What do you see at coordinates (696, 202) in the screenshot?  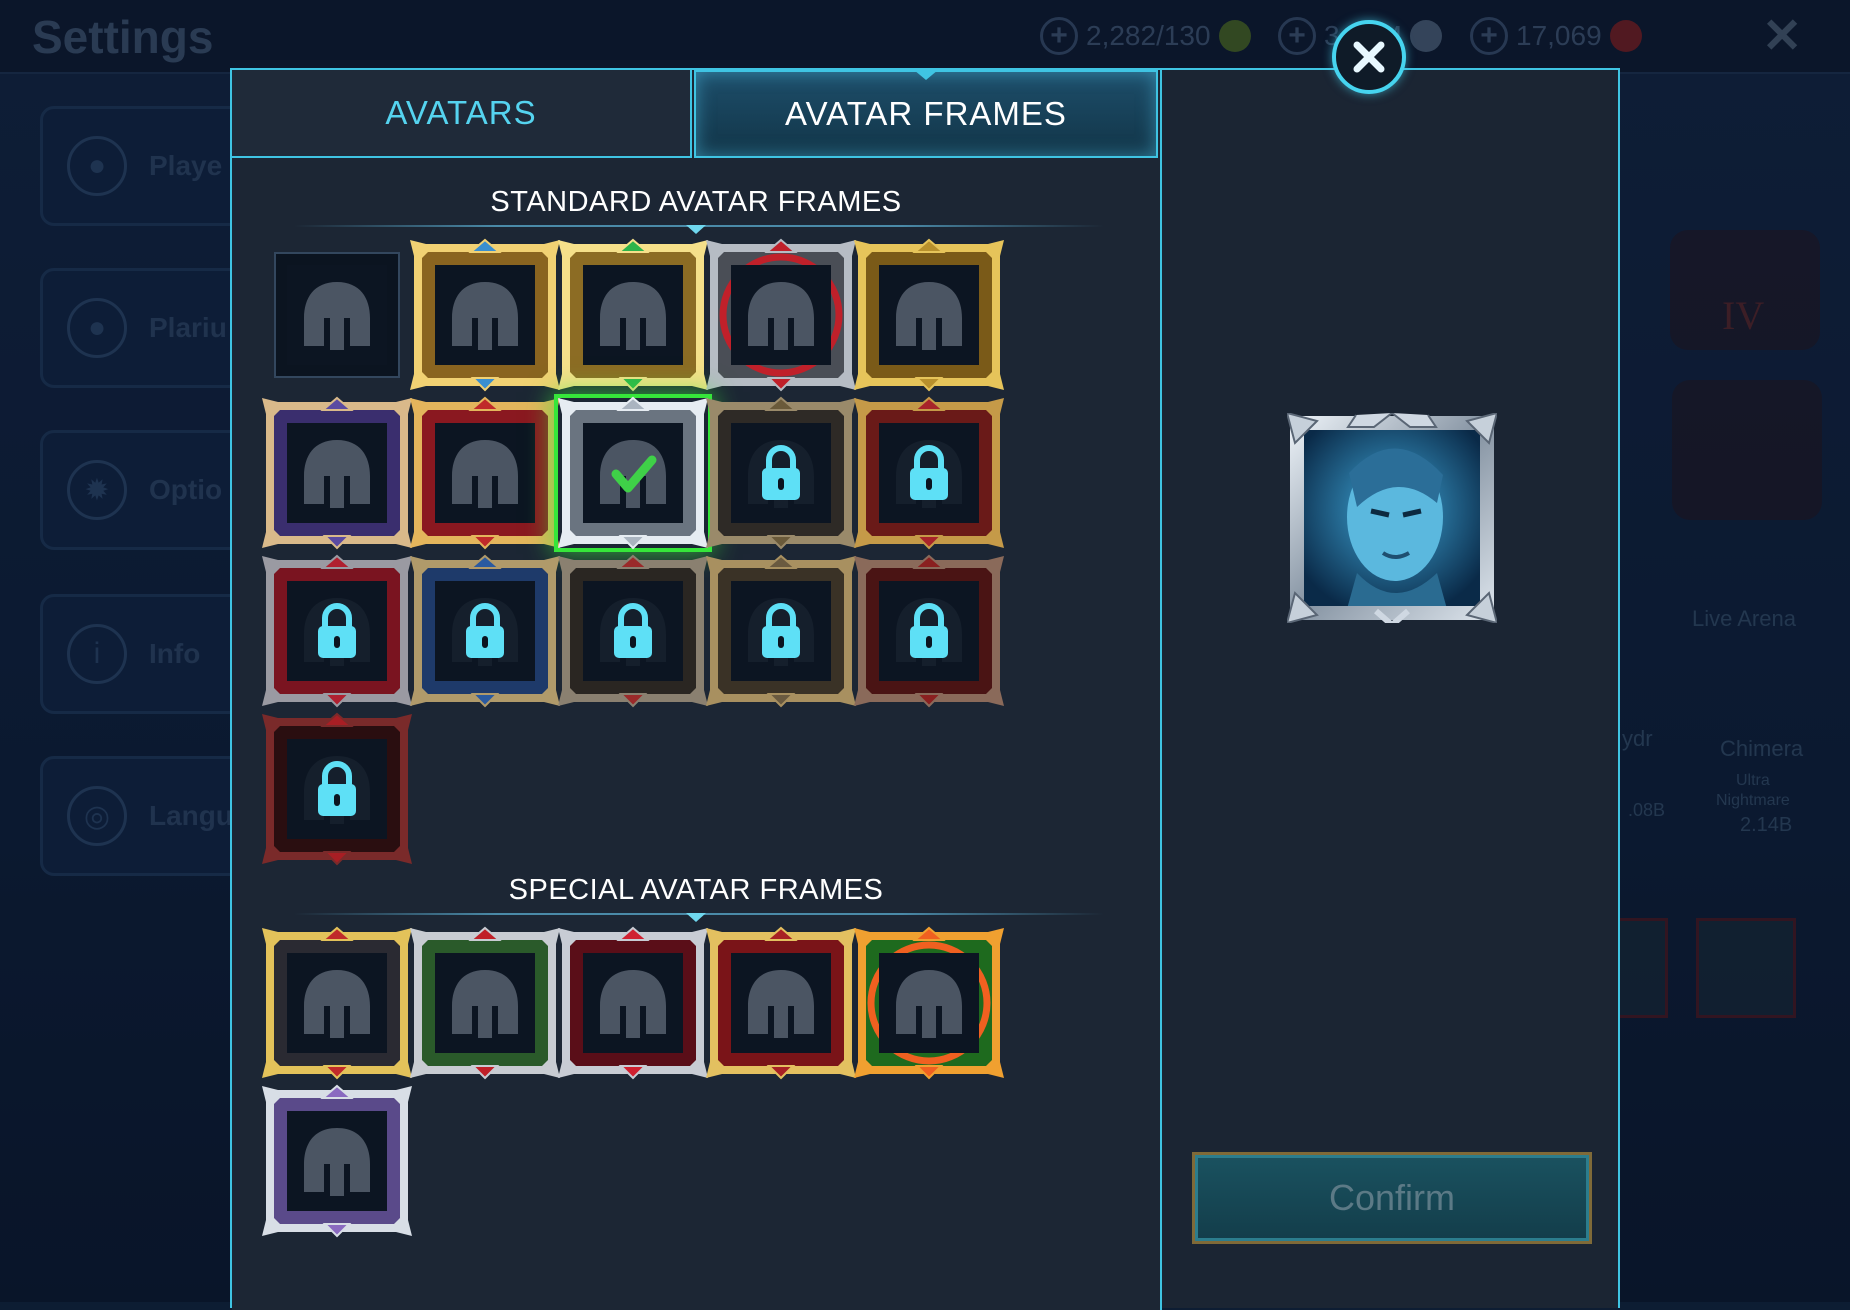 I see `standard-frames-title: STANDARD AVATAR FRAMES` at bounding box center [696, 202].